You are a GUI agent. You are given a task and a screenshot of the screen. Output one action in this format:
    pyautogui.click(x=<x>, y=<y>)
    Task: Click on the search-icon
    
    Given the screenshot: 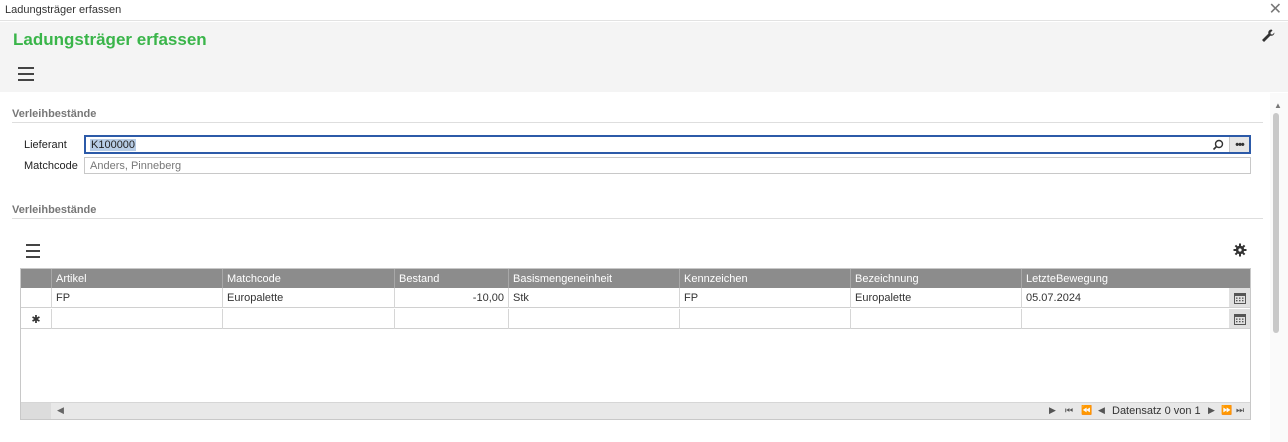 What is the action you would take?
    pyautogui.click(x=1218, y=144)
    